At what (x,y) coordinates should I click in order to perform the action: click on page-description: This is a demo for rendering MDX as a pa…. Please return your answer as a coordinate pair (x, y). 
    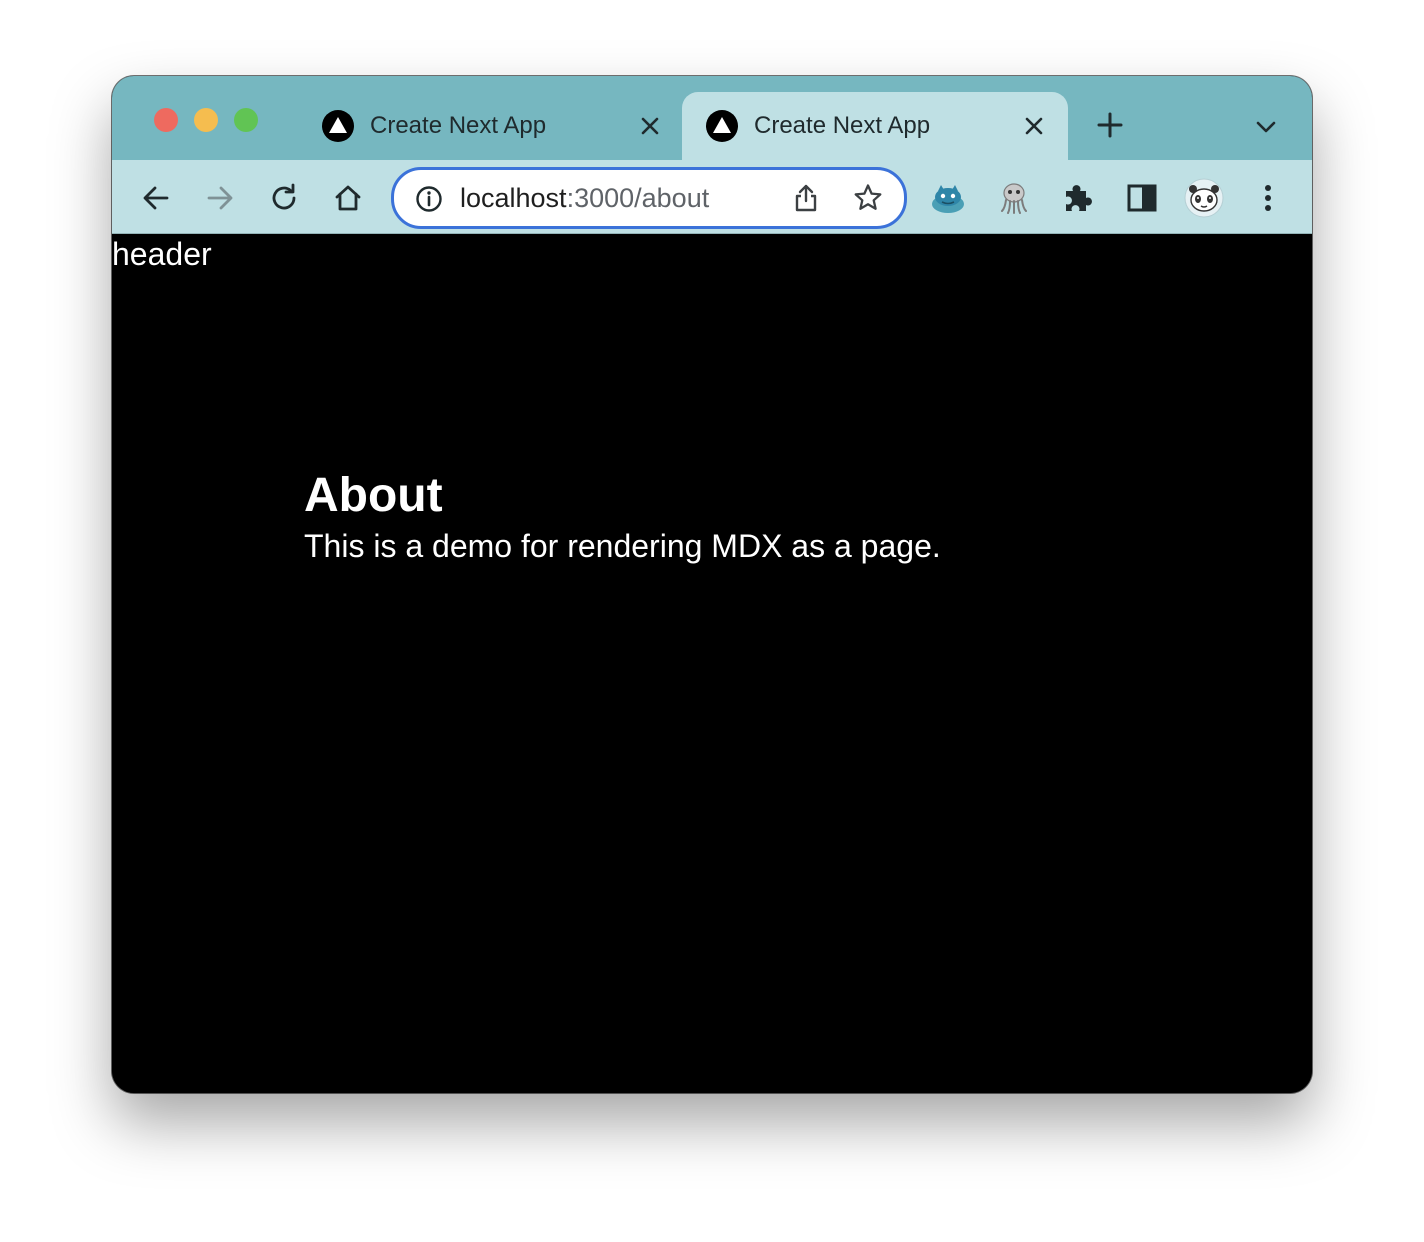
    Looking at the image, I should click on (622, 546).